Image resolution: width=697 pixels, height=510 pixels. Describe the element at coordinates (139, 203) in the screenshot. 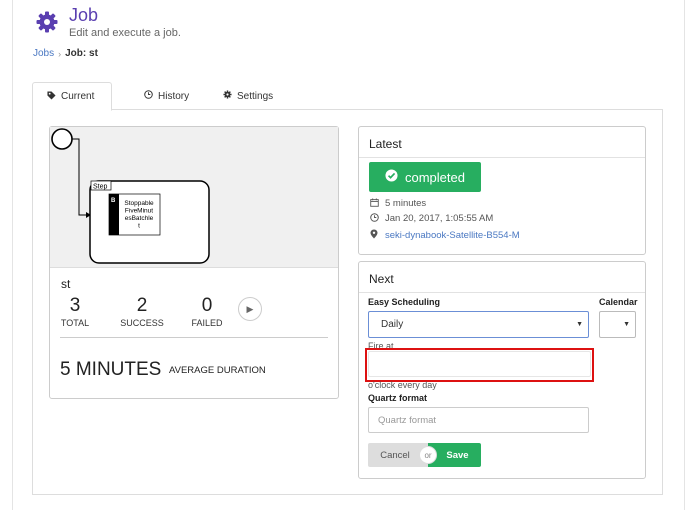

I see `batchlet-line-1: Stoppable` at that location.